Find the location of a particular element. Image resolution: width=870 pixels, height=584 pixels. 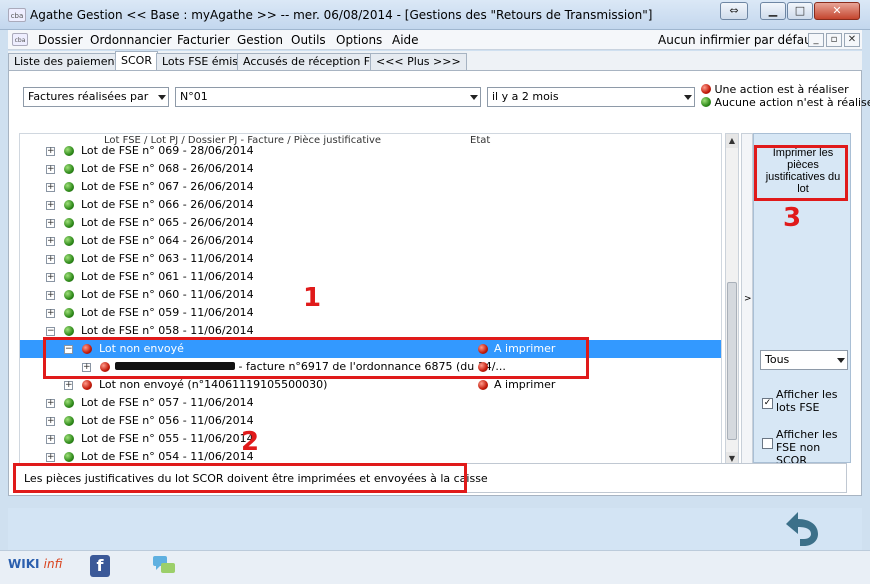

period-select: il y a 2 mois is located at coordinates (591, 97).